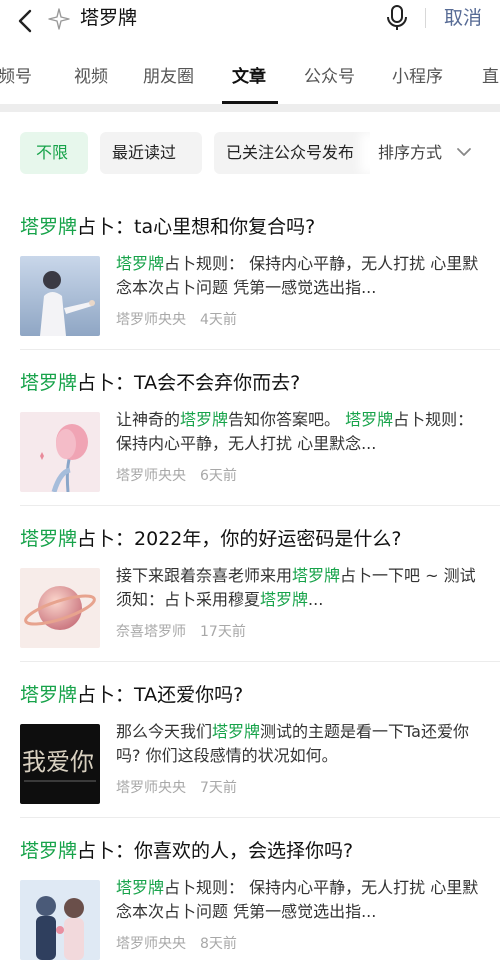 The image size is (500, 960). What do you see at coordinates (54, 153) in the screenshot?
I see `filter-chip-all: 不限` at bounding box center [54, 153].